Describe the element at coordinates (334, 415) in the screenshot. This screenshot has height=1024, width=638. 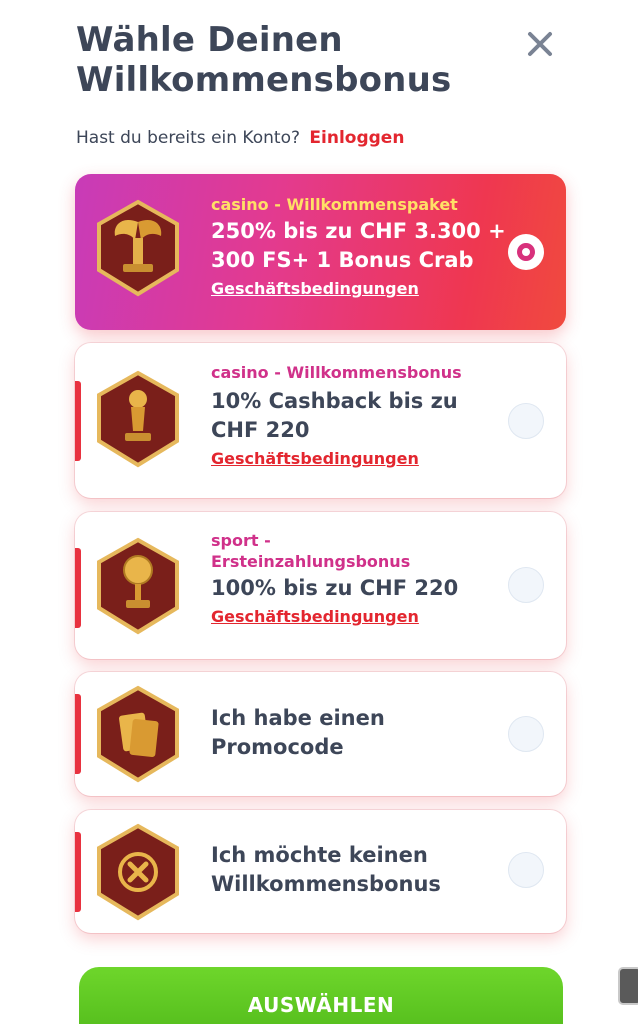
I see `offer-headline: 10% Cashback bis zu CHF 220` at that location.